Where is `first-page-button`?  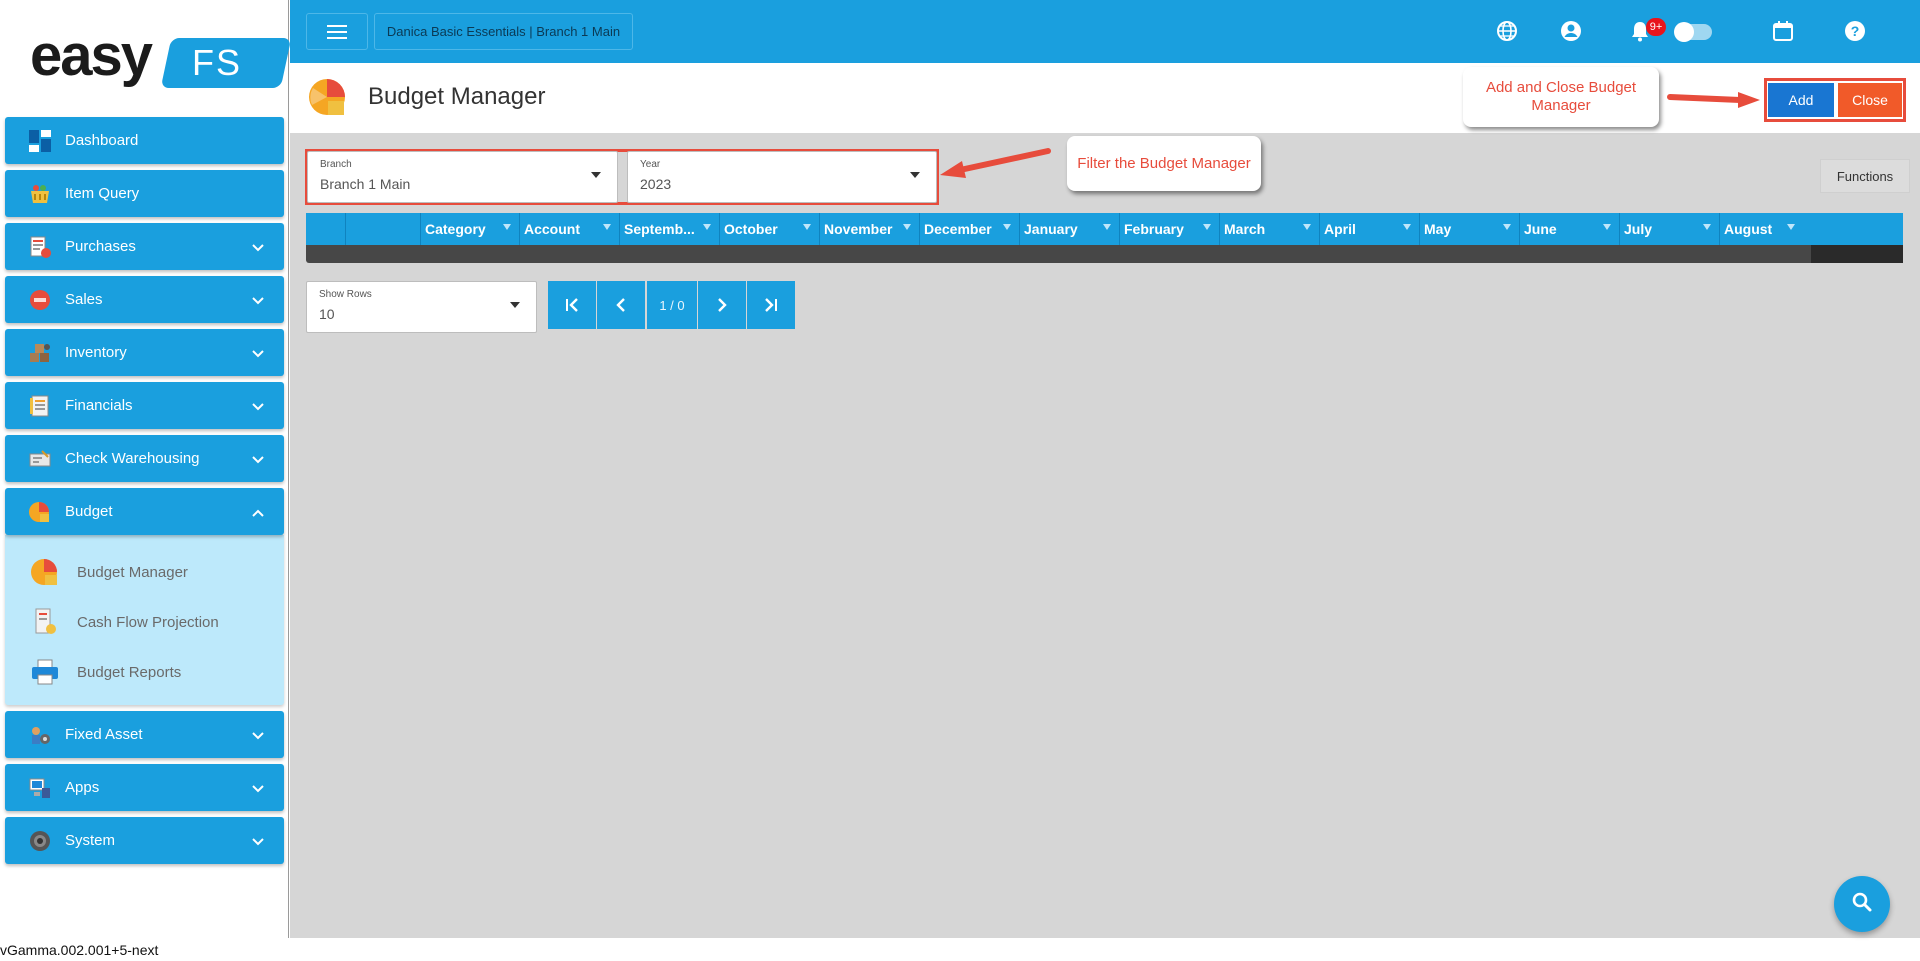
first-page-button is located at coordinates (572, 305).